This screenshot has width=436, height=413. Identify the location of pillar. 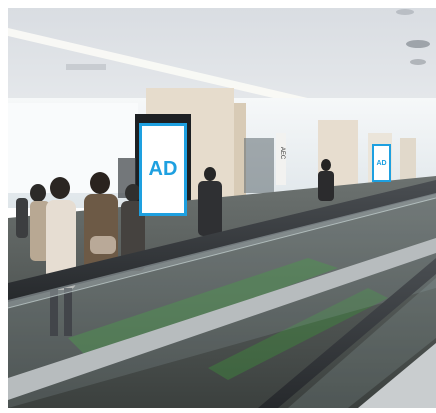
(408, 160).